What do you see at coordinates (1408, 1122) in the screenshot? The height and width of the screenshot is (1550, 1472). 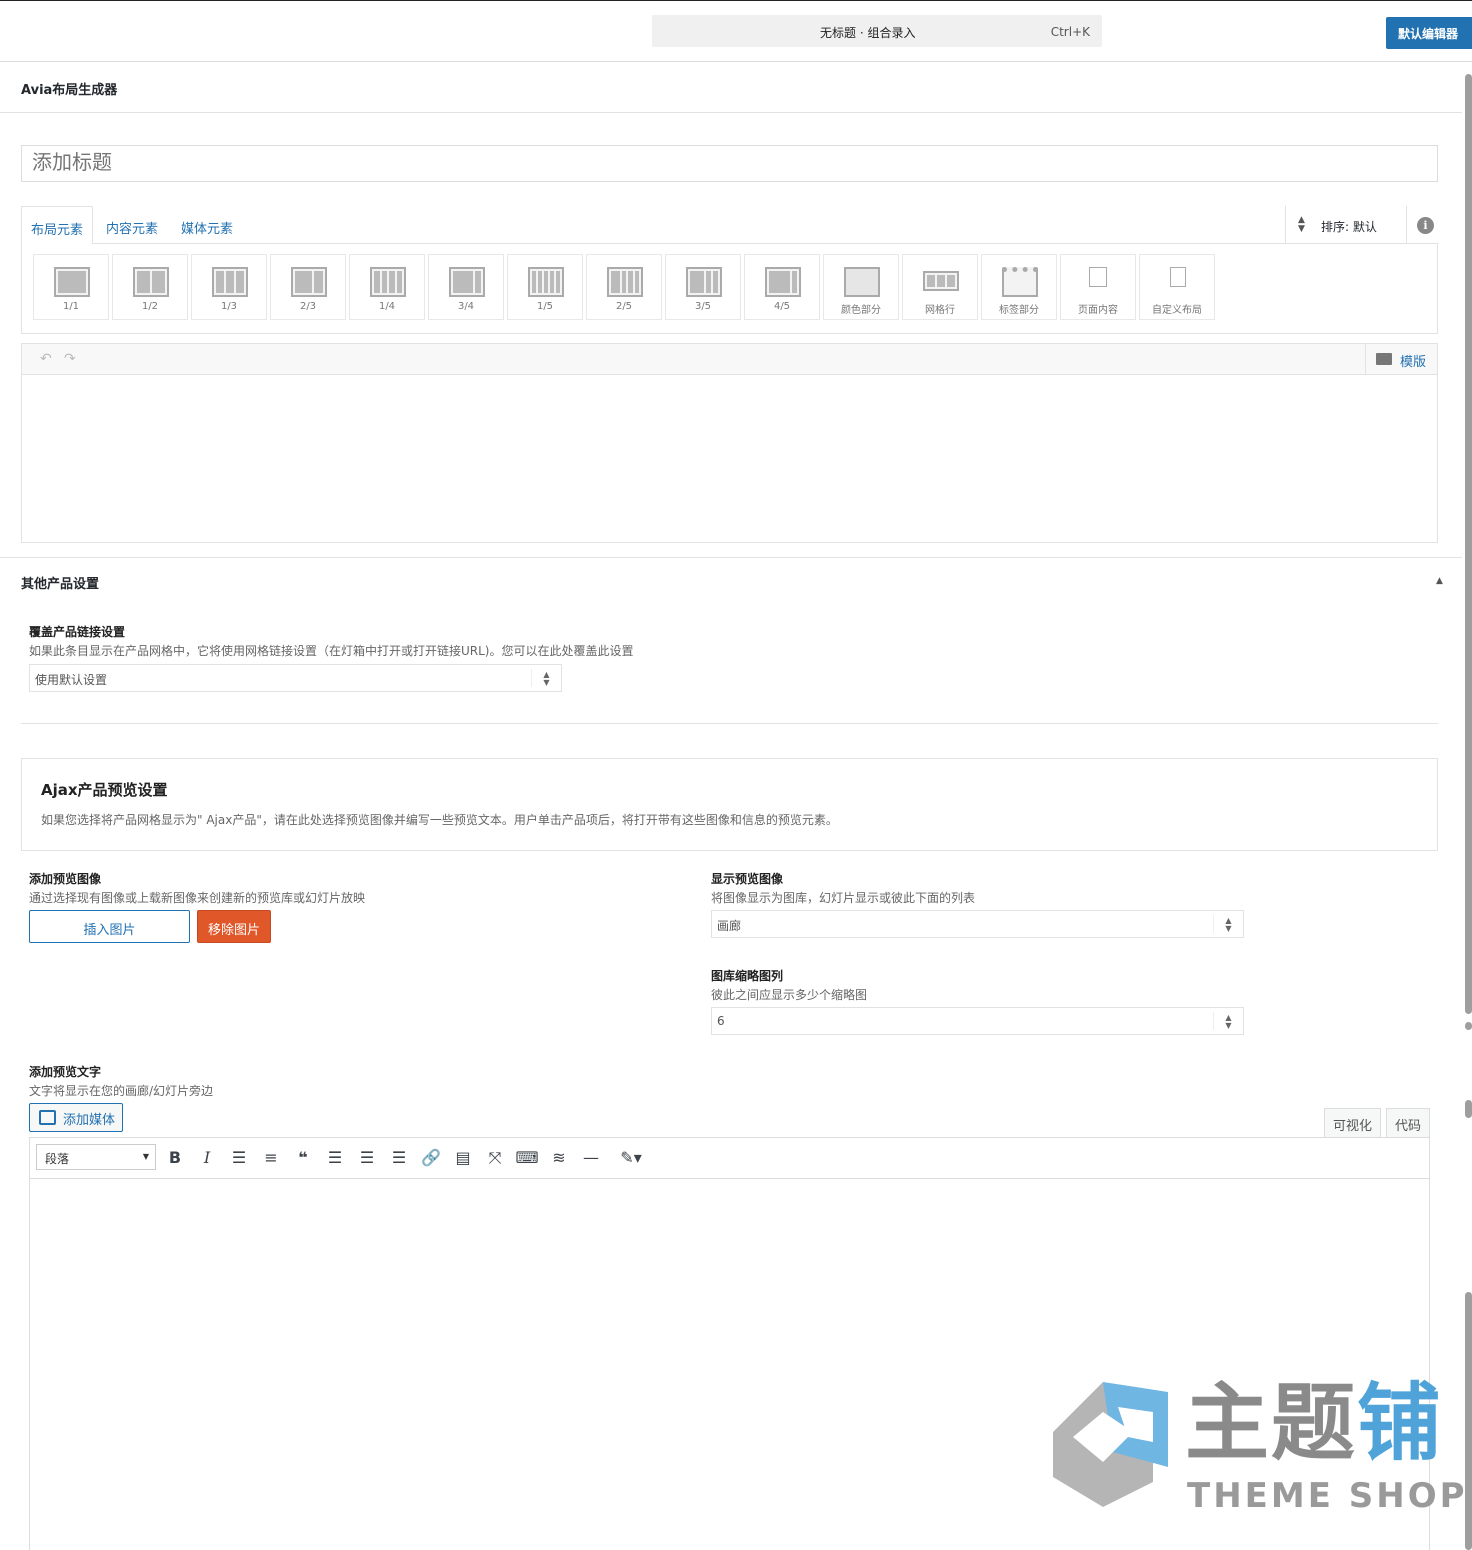 I see `tab-code: 代码` at bounding box center [1408, 1122].